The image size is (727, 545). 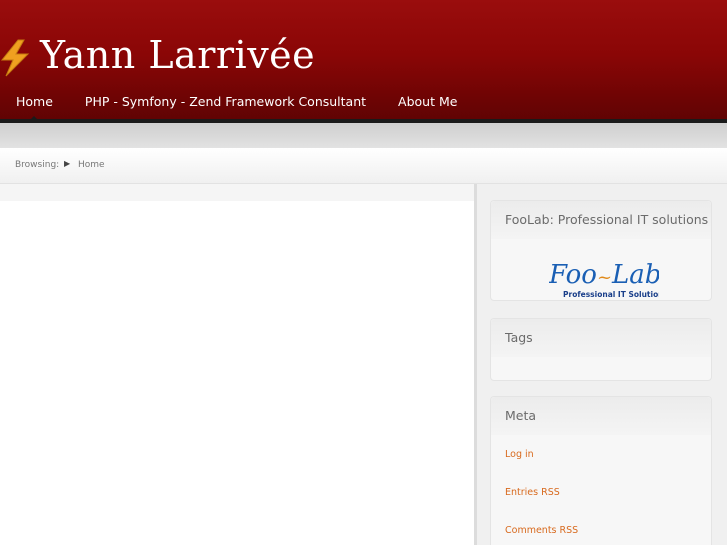 What do you see at coordinates (177, 55) in the screenshot?
I see `site-title: Yann Larrivée` at bounding box center [177, 55].